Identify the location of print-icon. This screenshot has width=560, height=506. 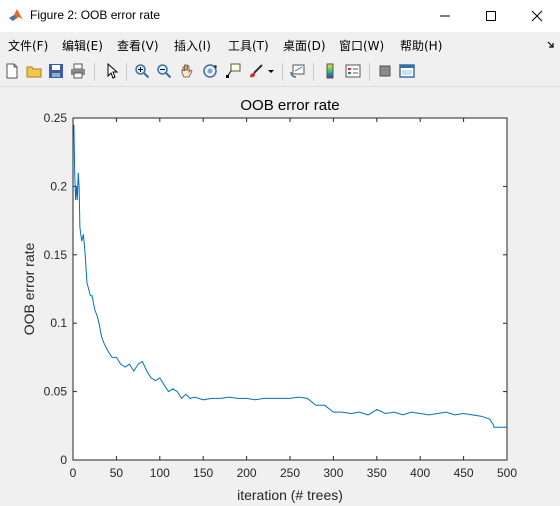
(78, 71).